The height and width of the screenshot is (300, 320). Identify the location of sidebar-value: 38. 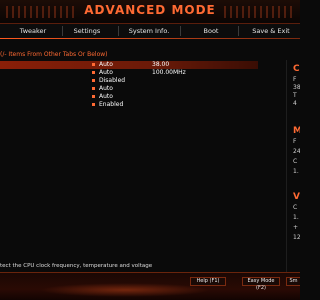
(296, 87).